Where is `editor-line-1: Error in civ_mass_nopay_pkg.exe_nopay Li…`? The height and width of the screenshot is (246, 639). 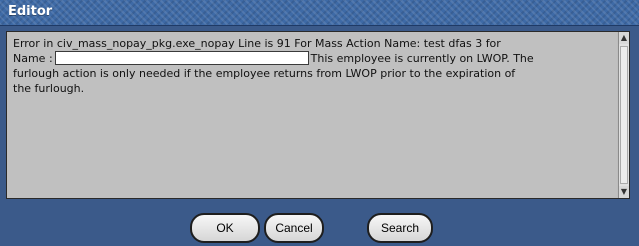 editor-line-1: Error in civ_mass_nopay_pkg.exe_nopay Li… is located at coordinates (257, 43).